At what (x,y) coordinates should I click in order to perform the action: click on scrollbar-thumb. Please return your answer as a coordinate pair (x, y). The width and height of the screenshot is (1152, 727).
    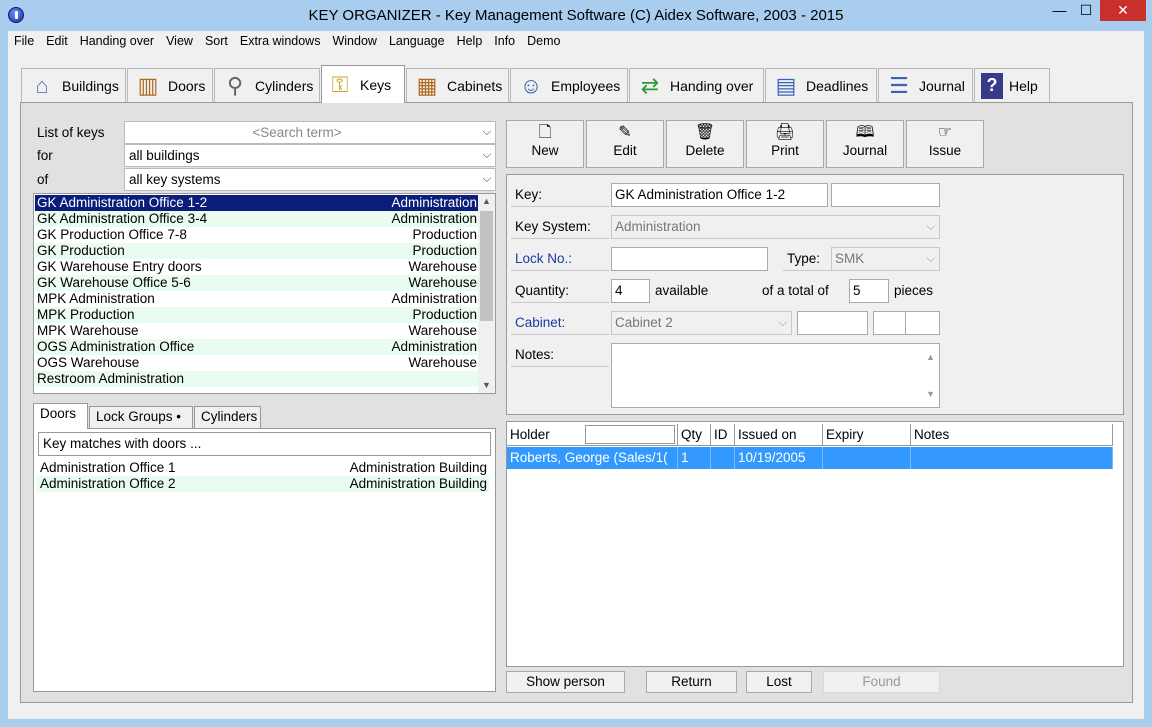
    Looking at the image, I should click on (486, 266).